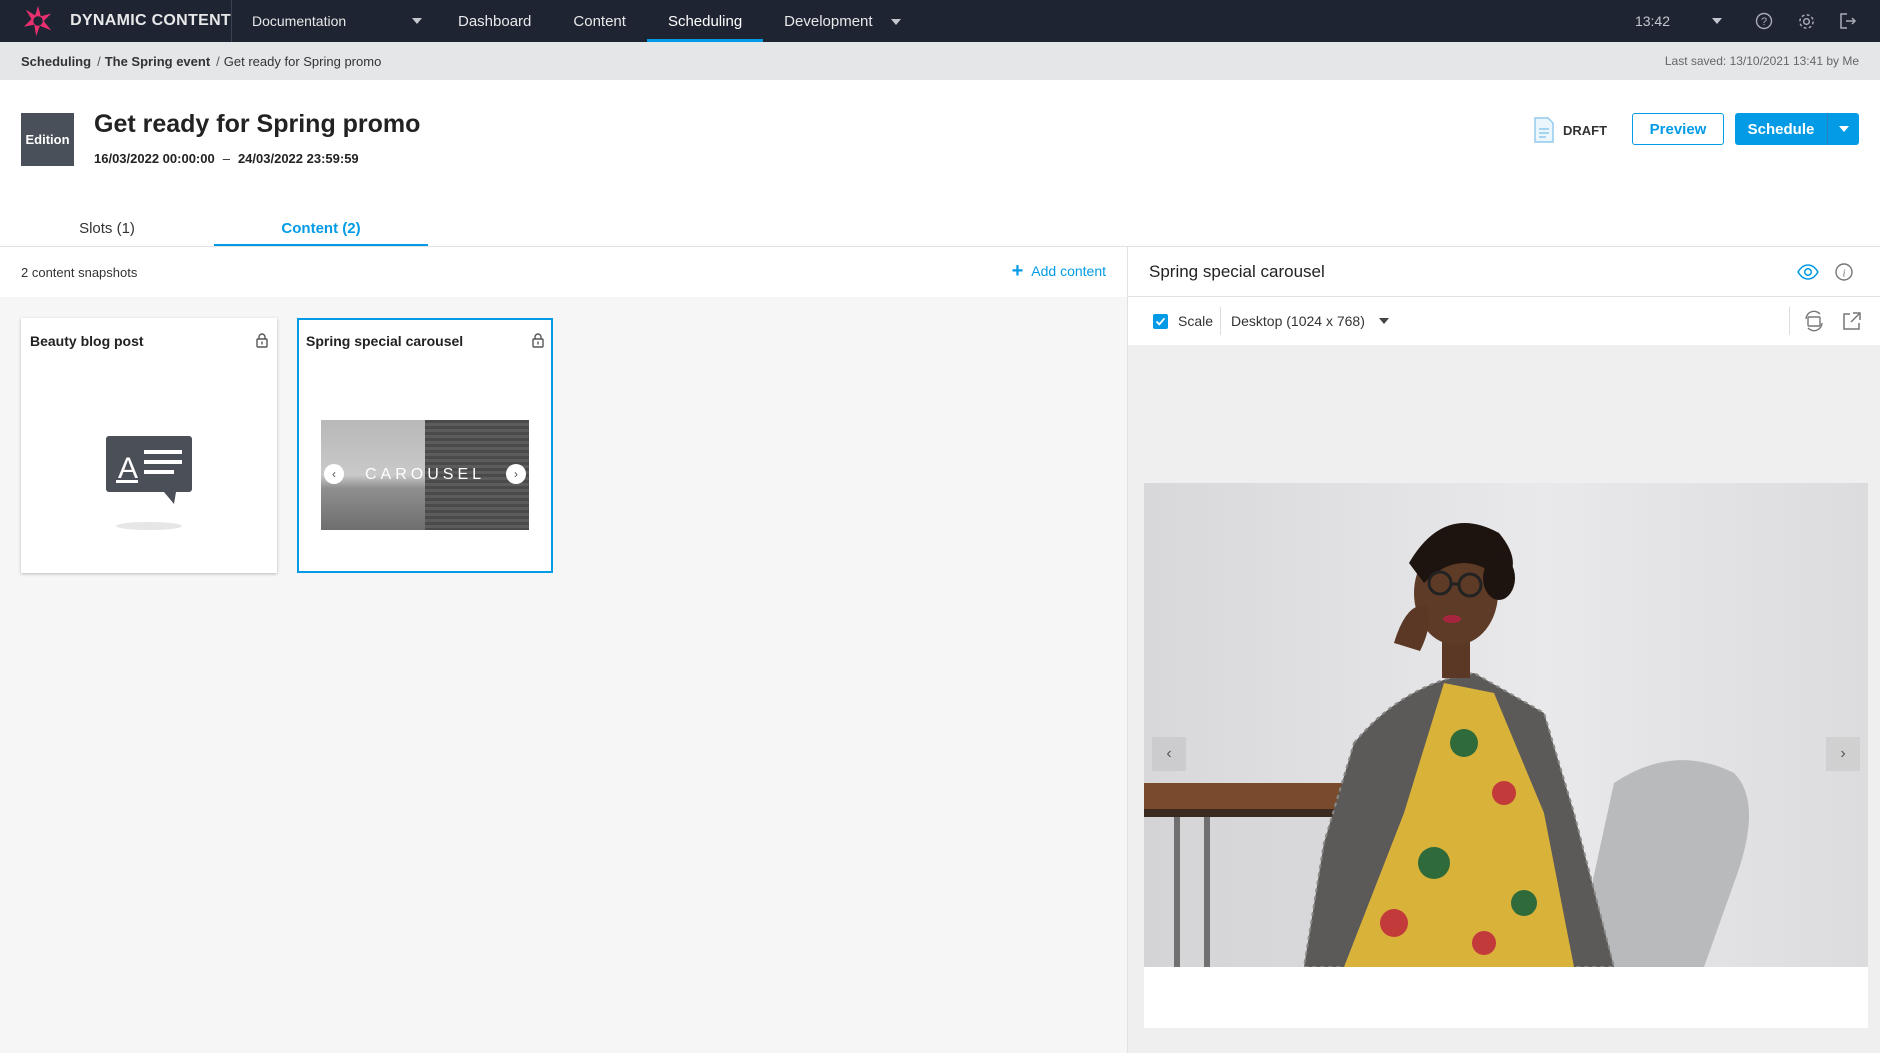 This screenshot has width=1880, height=1053. What do you see at coordinates (149, 483) in the screenshot?
I see `blog-post-icon: A` at bounding box center [149, 483].